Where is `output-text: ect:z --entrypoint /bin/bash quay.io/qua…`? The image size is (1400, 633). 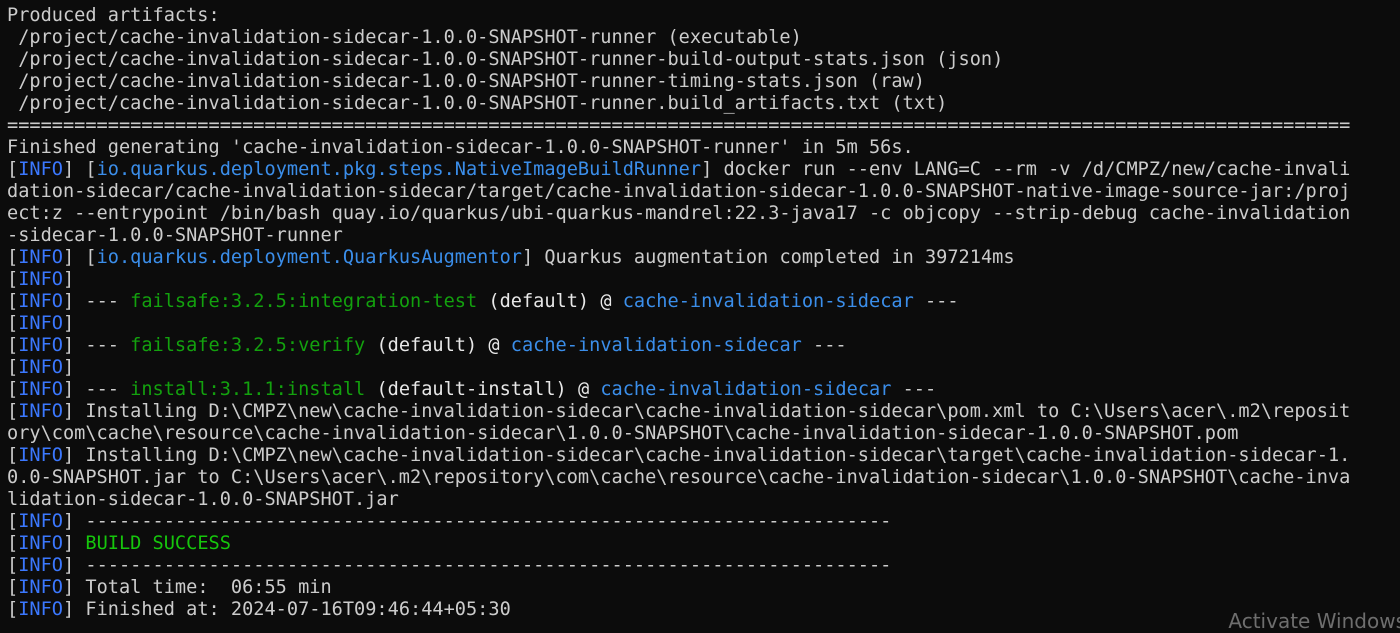
output-text: ect:z --entrypoint /bin/bash quay.io/qua… is located at coordinates (679, 213).